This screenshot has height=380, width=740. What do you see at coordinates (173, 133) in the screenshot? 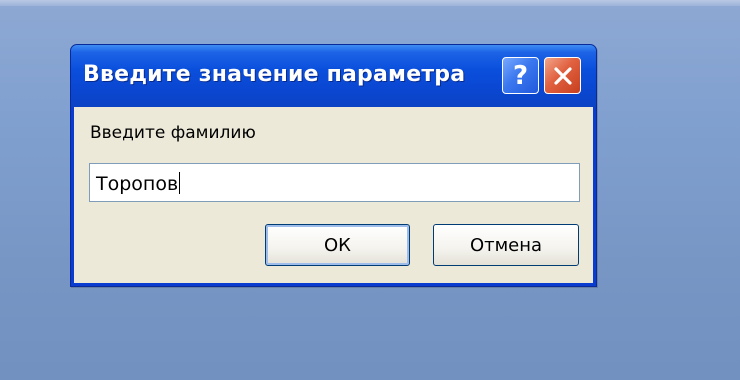
I see `prompt-label: Введите фамилию` at bounding box center [173, 133].